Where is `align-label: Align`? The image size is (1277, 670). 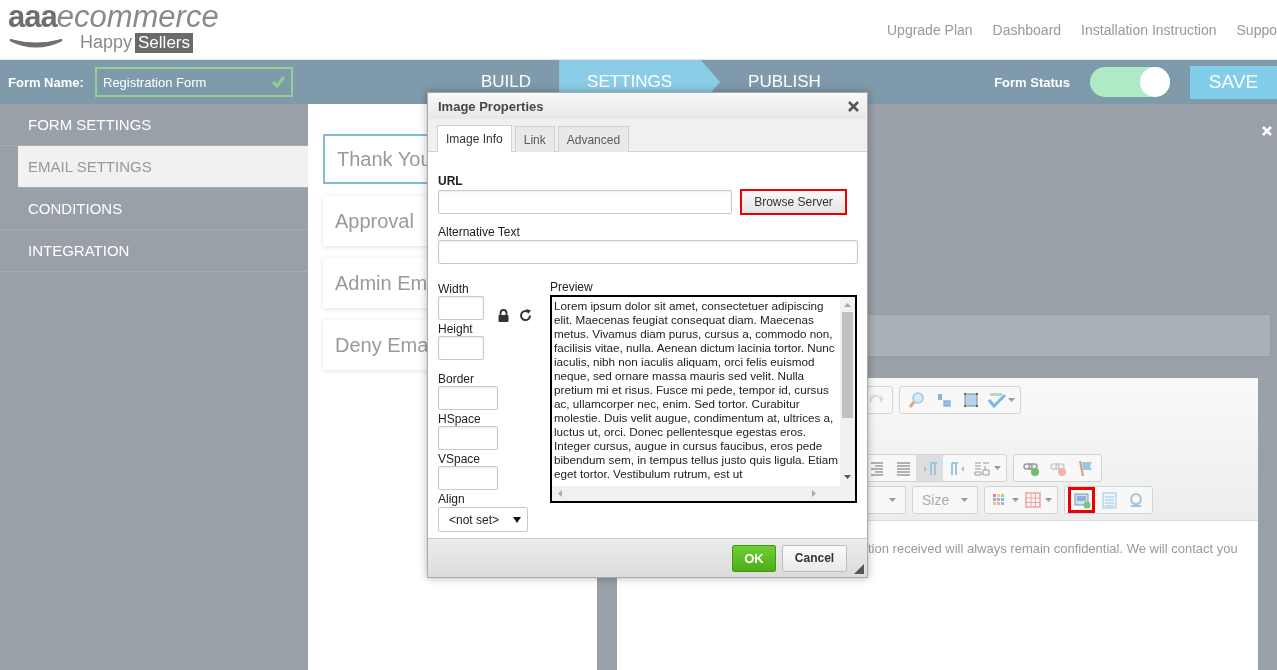 align-label: Align is located at coordinates (452, 499).